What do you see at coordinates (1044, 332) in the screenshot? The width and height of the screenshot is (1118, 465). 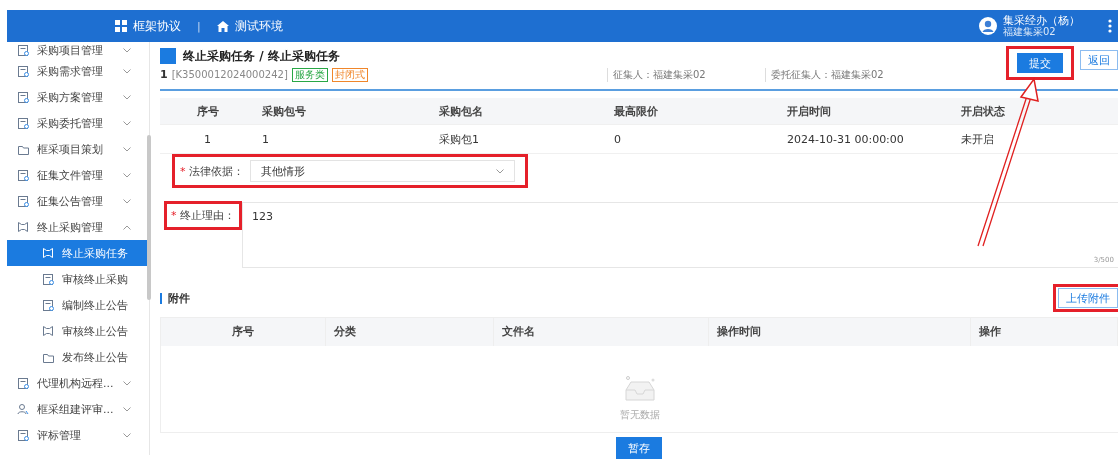 I see `column-header: 操作` at bounding box center [1044, 332].